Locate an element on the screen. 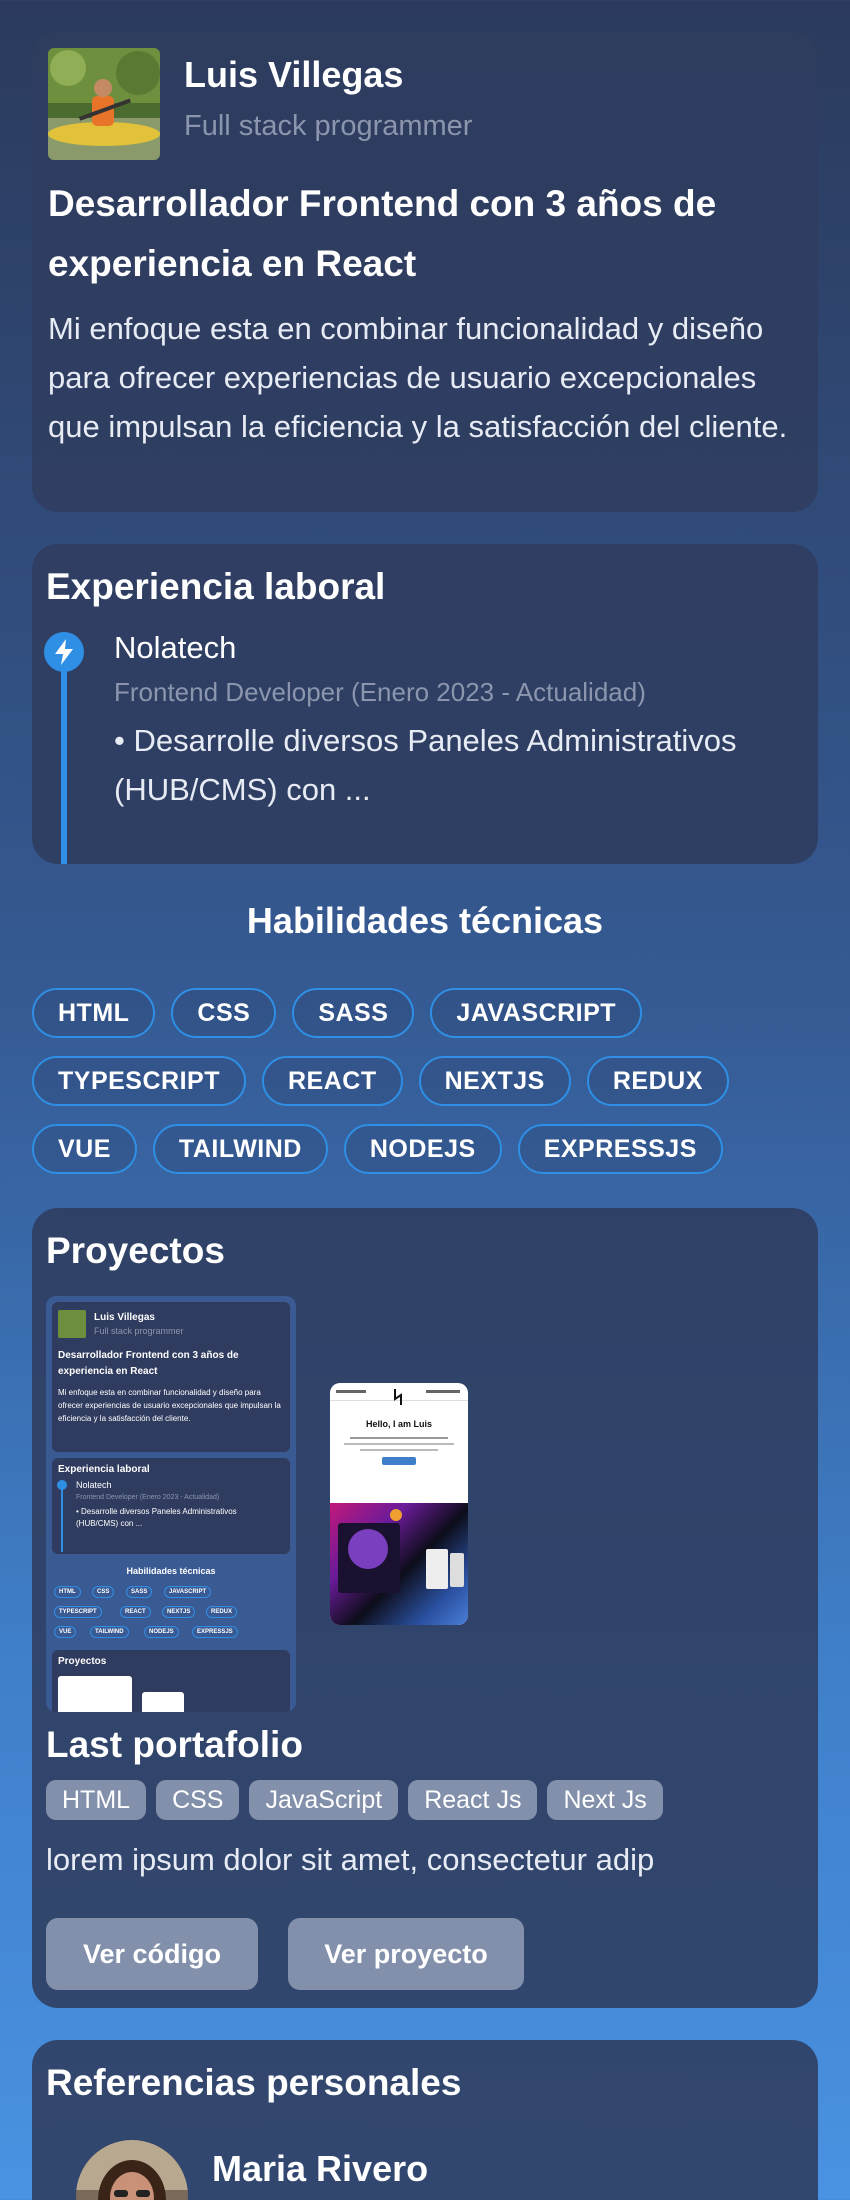 This screenshot has width=850, height=2200. profile-role: Full stack programmer is located at coordinates (328, 126).